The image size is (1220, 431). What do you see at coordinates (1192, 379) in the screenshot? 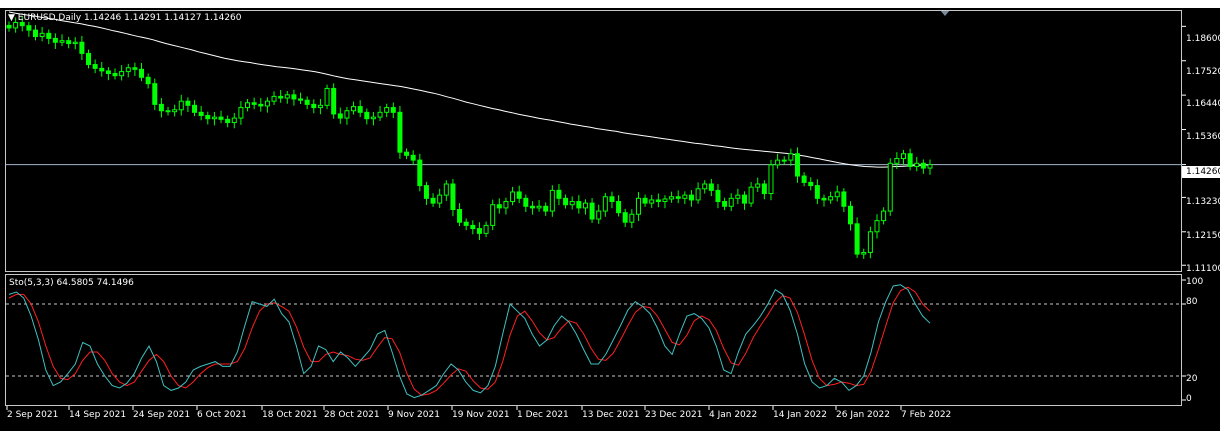
I see `sto-level-label: 20` at bounding box center [1192, 379].